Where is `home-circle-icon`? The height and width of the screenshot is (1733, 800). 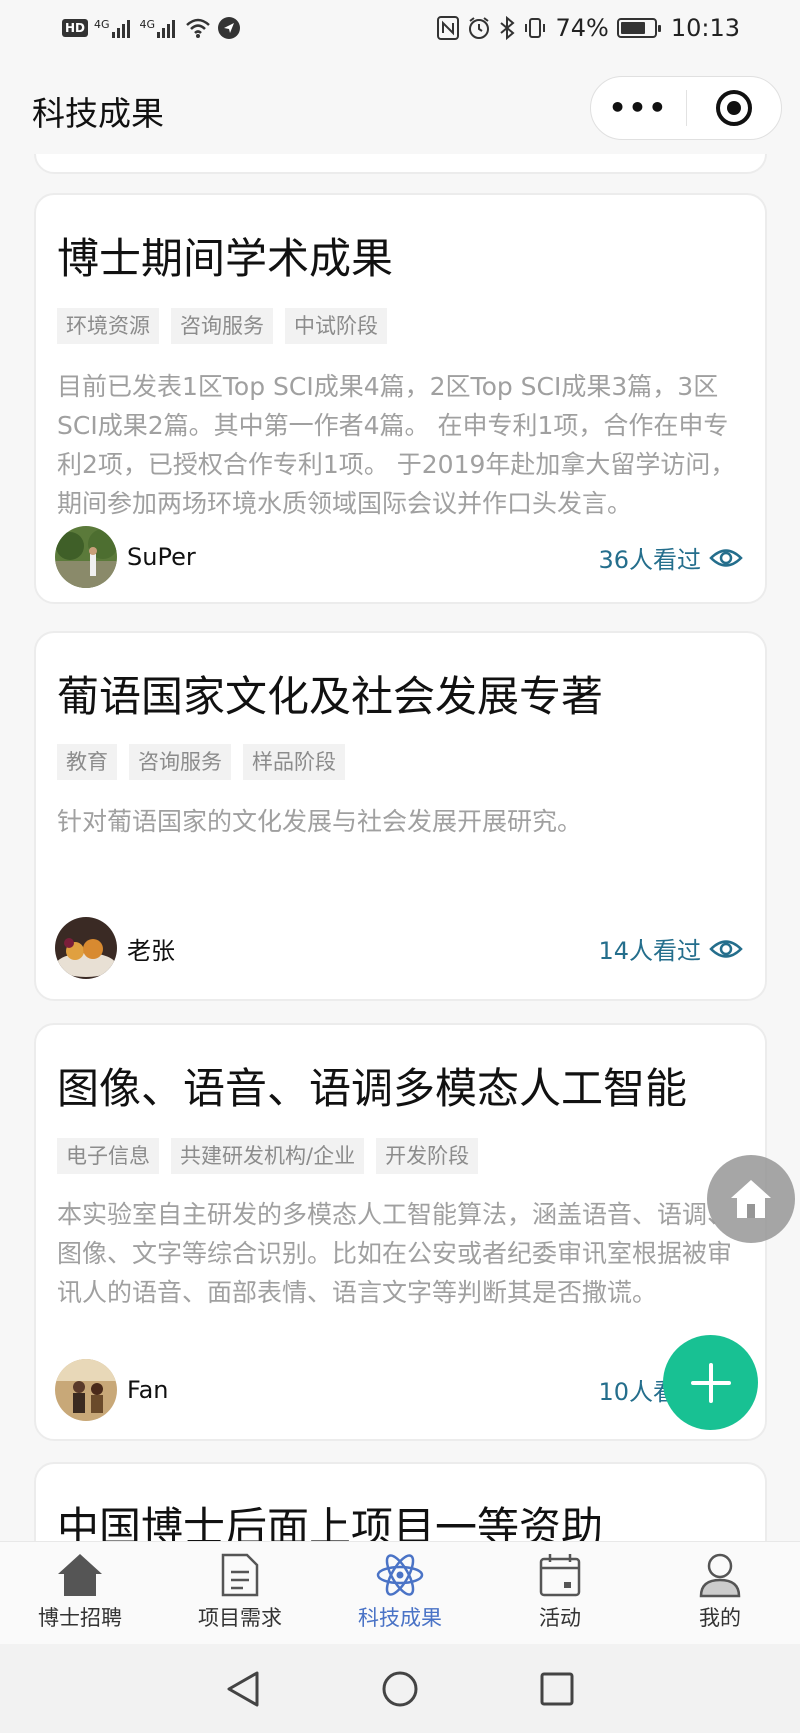 home-circle-icon is located at coordinates (400, 1689).